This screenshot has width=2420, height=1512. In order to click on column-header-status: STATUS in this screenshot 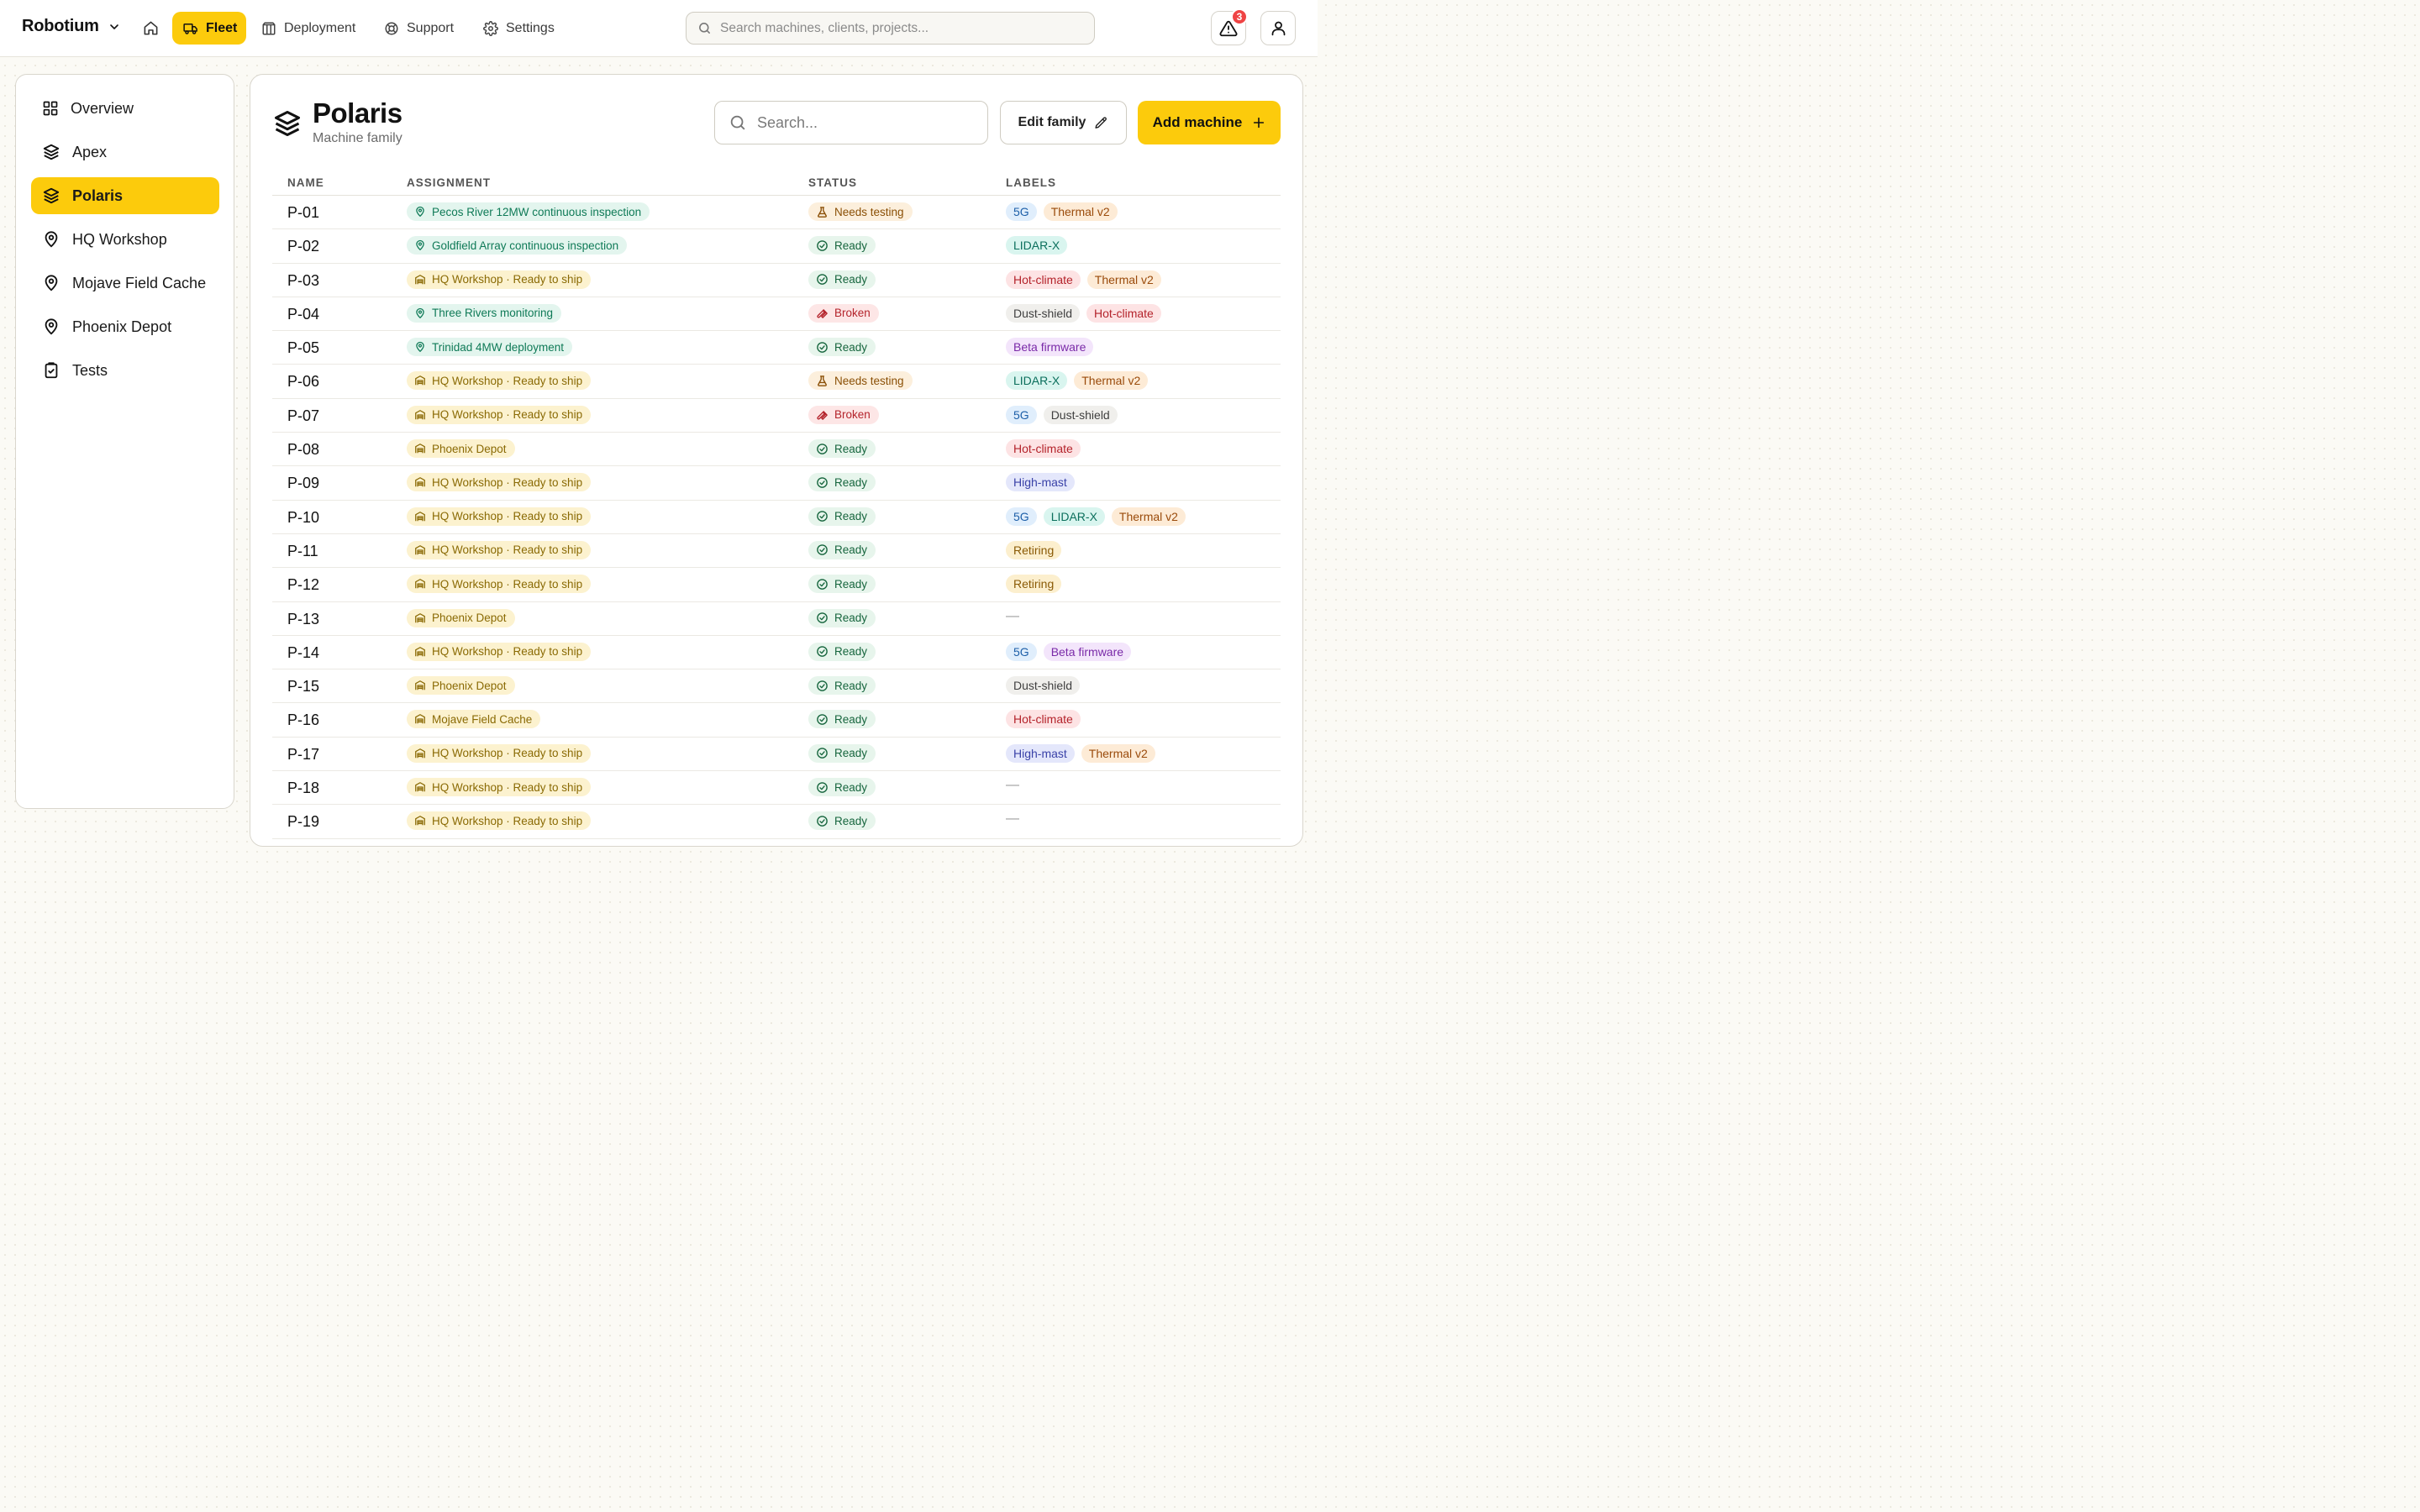, I will do `click(832, 182)`.